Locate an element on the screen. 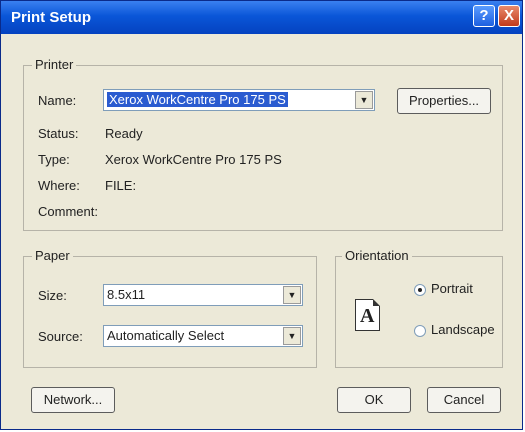 The width and height of the screenshot is (525, 432). help-icon: ? is located at coordinates (484, 15).